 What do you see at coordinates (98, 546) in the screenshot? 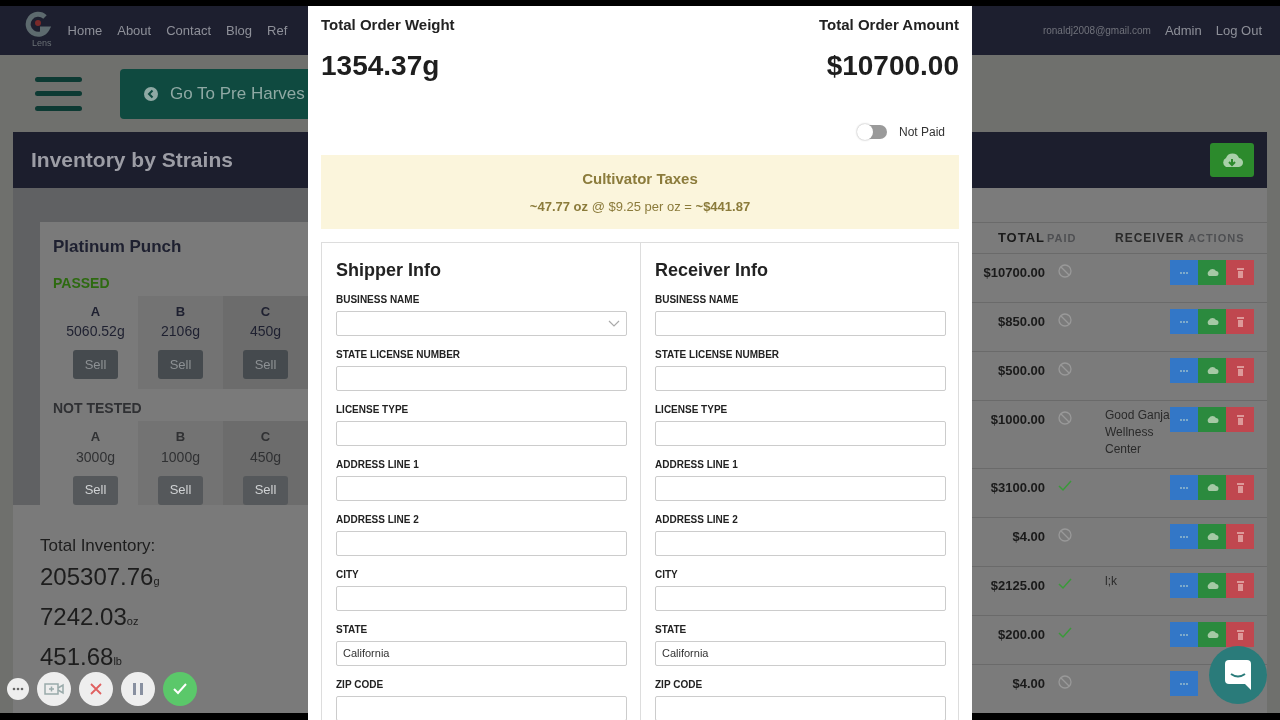
I see `total-label: Total Inventory:` at bounding box center [98, 546].